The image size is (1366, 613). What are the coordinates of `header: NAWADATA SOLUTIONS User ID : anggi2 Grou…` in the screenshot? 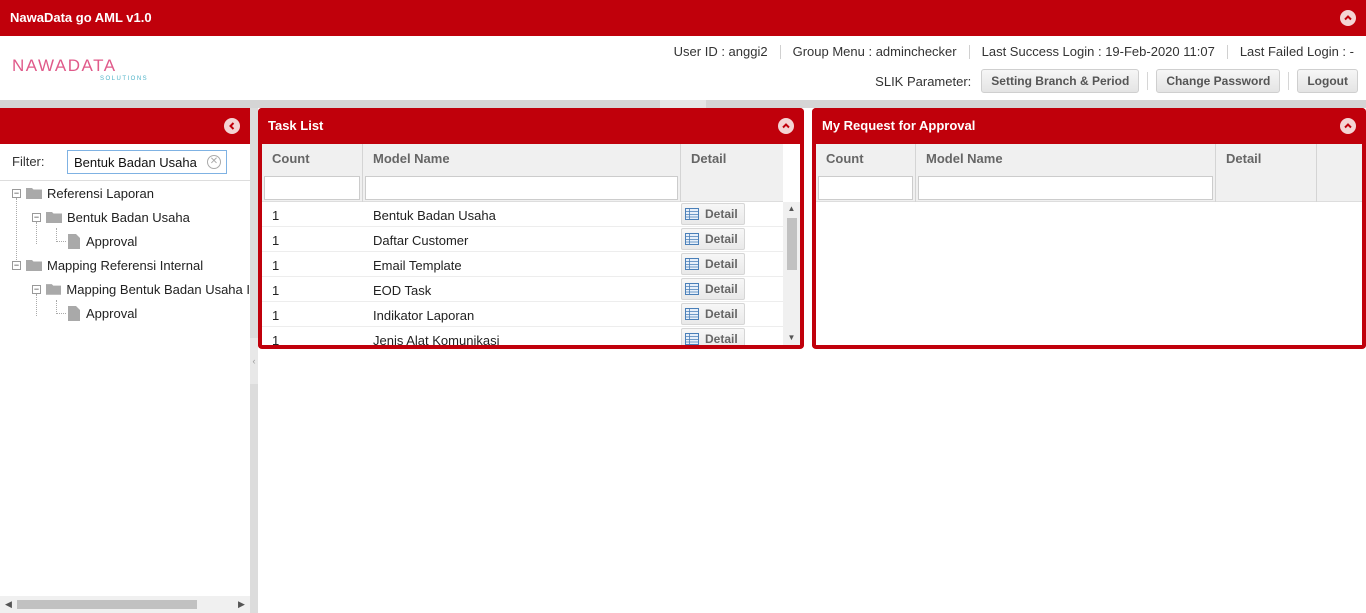 It's located at (683, 68).